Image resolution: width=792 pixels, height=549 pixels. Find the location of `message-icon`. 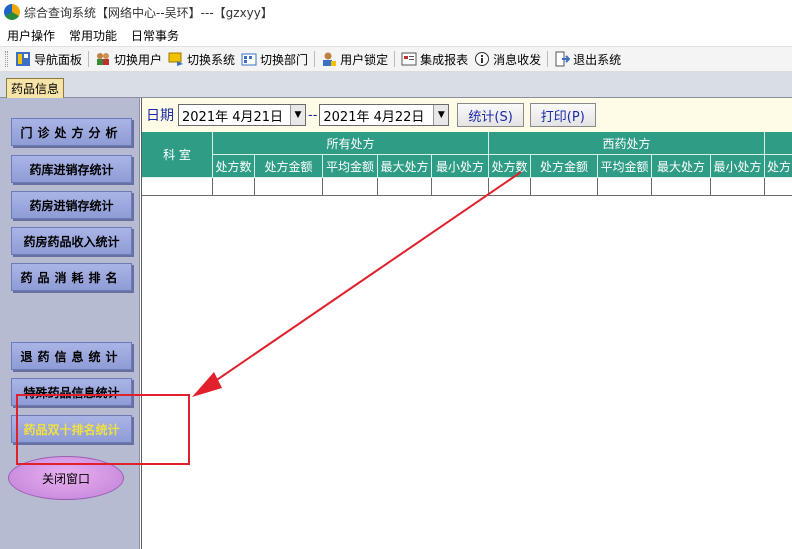

message-icon is located at coordinates (482, 59).